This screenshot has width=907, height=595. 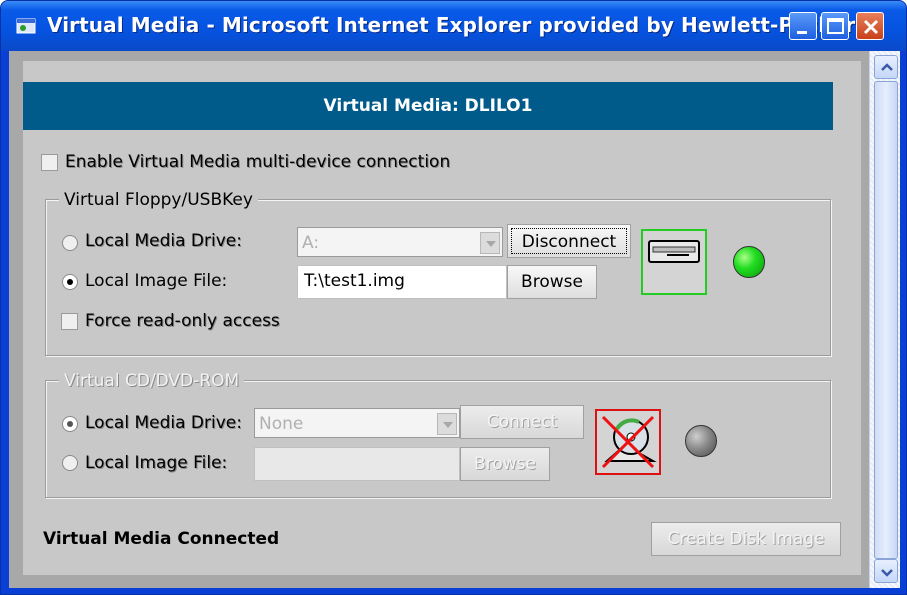 What do you see at coordinates (802, 32) in the screenshot?
I see `minimize-icon` at bounding box center [802, 32].